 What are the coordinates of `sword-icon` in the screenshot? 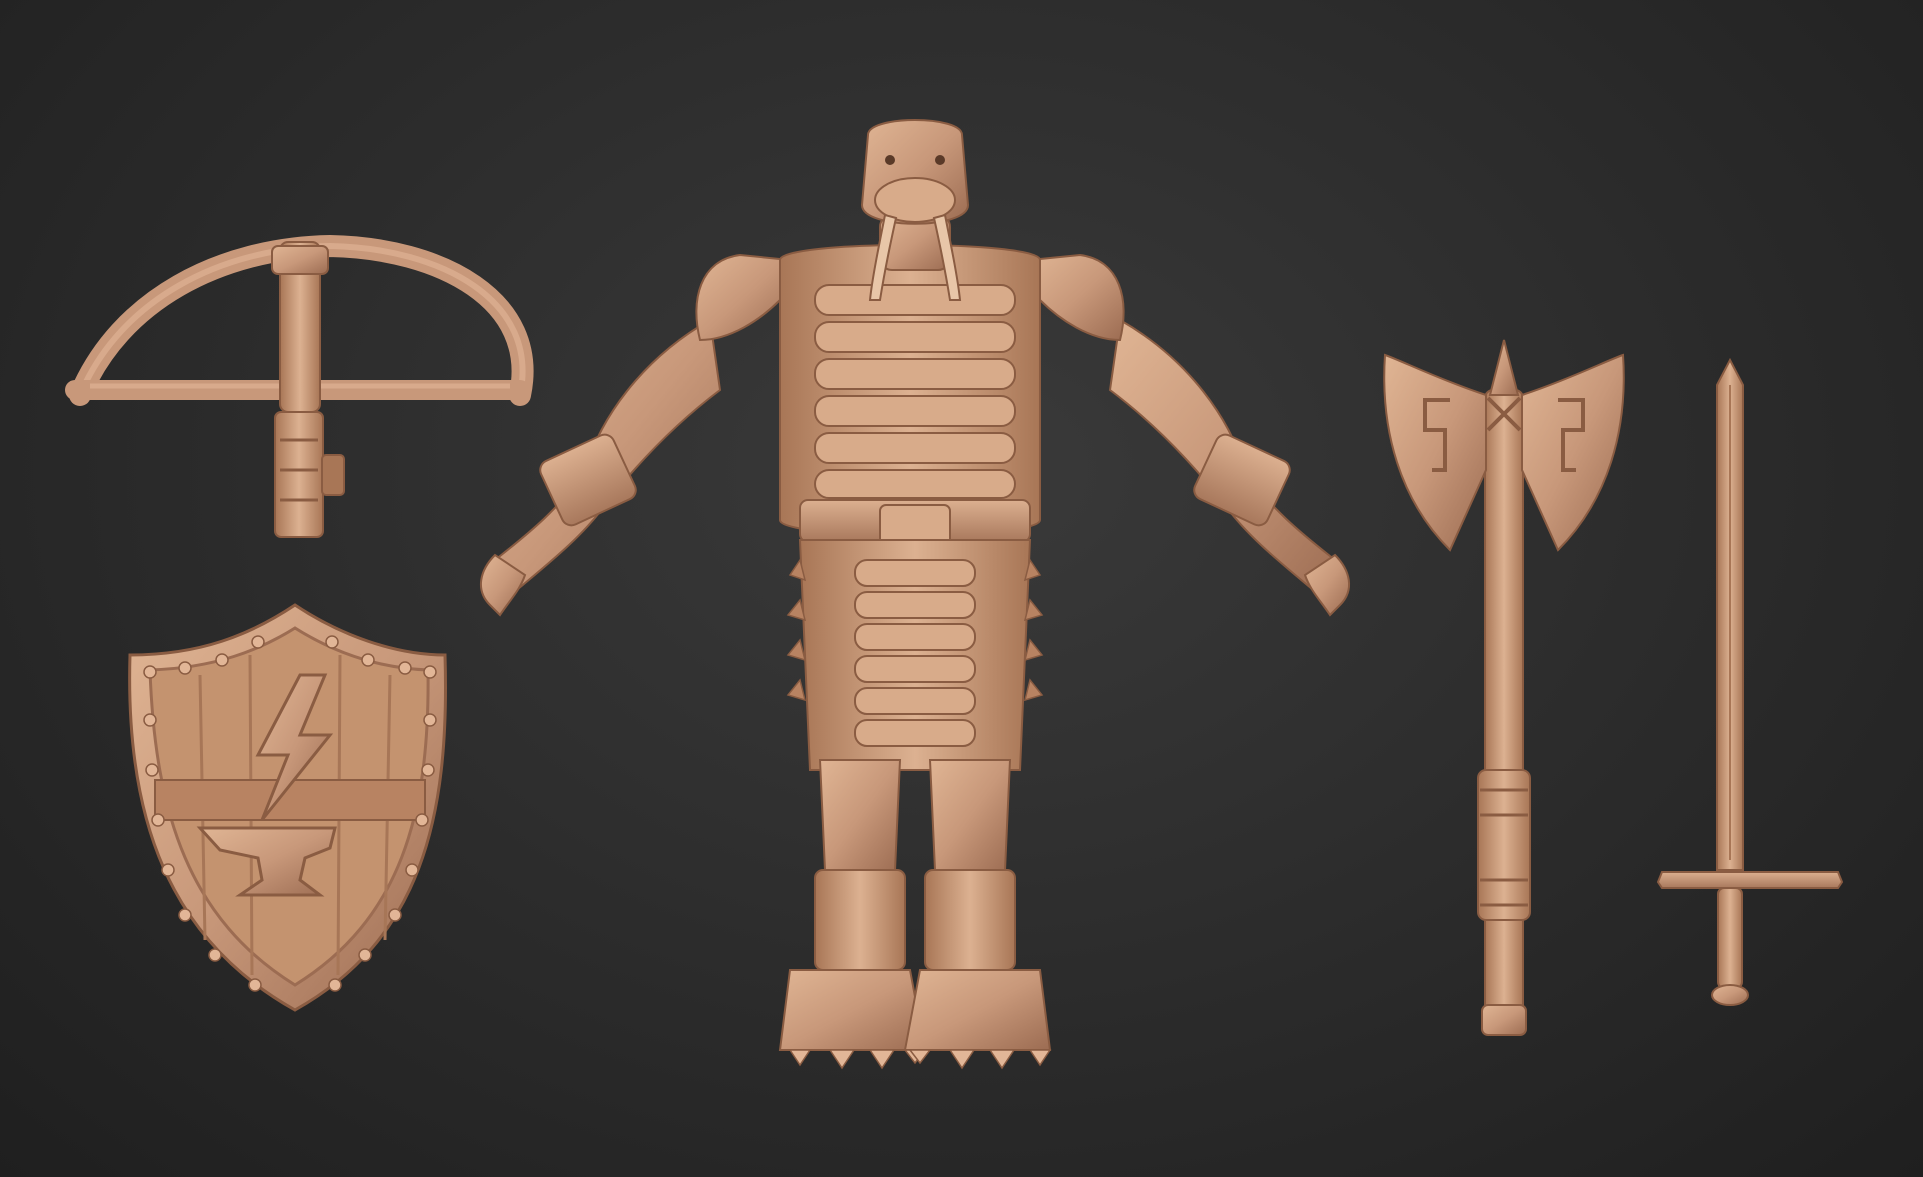 It's located at (1750, 681).